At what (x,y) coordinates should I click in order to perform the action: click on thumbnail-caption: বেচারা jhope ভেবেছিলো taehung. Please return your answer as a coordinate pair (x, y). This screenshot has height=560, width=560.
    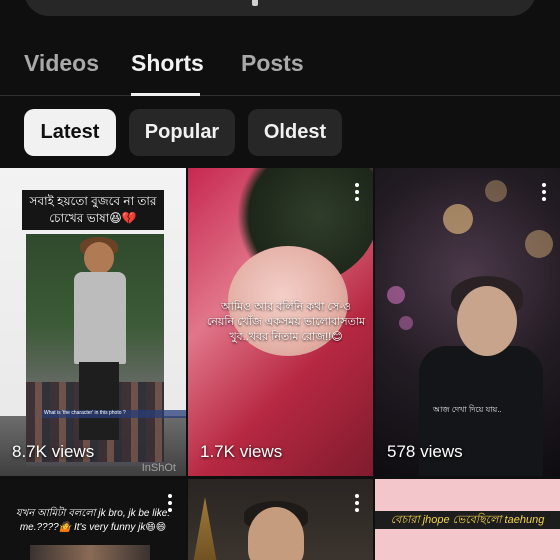
    Looking at the image, I should click on (467, 520).